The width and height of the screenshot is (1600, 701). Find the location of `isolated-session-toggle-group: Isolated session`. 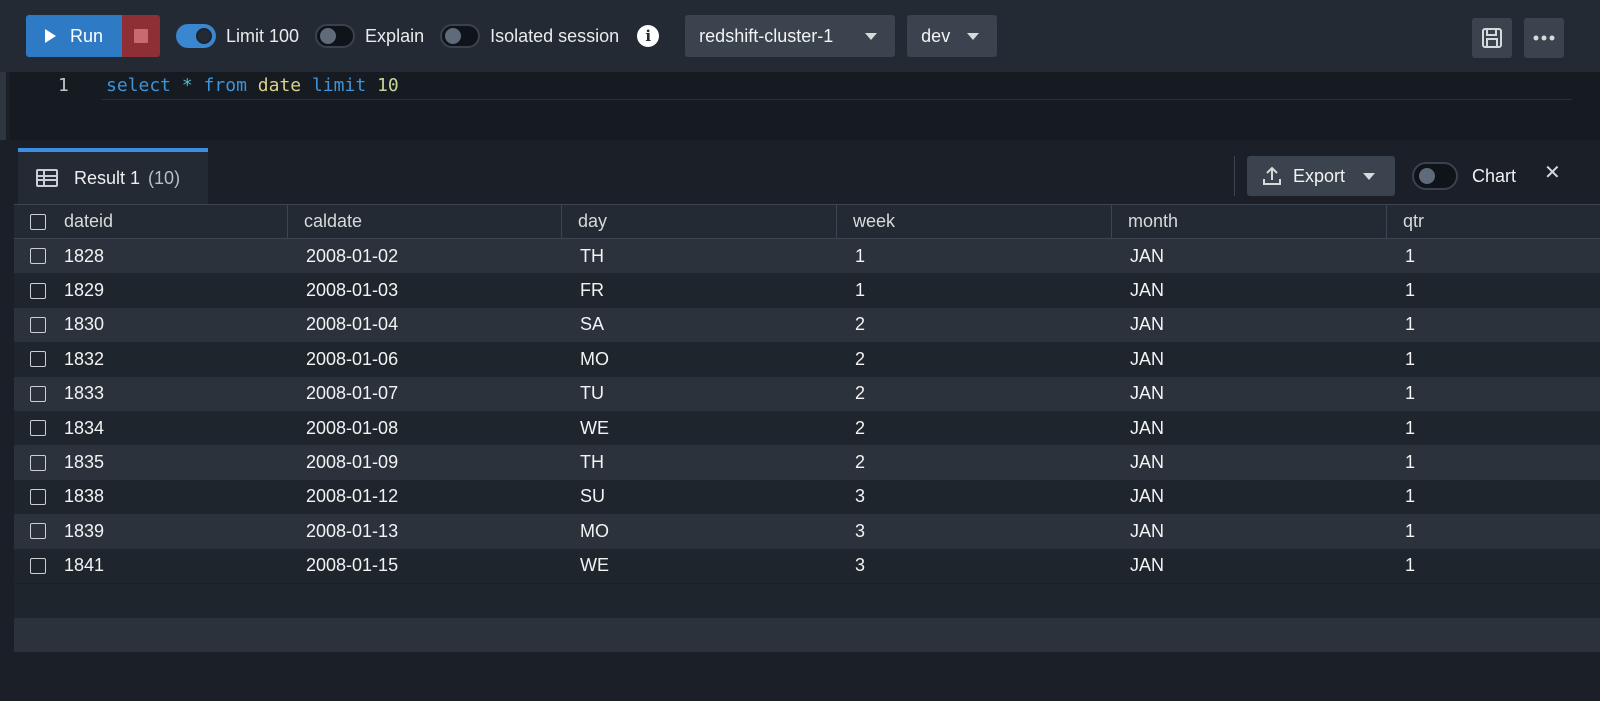

isolated-session-toggle-group: Isolated session is located at coordinates (529, 36).